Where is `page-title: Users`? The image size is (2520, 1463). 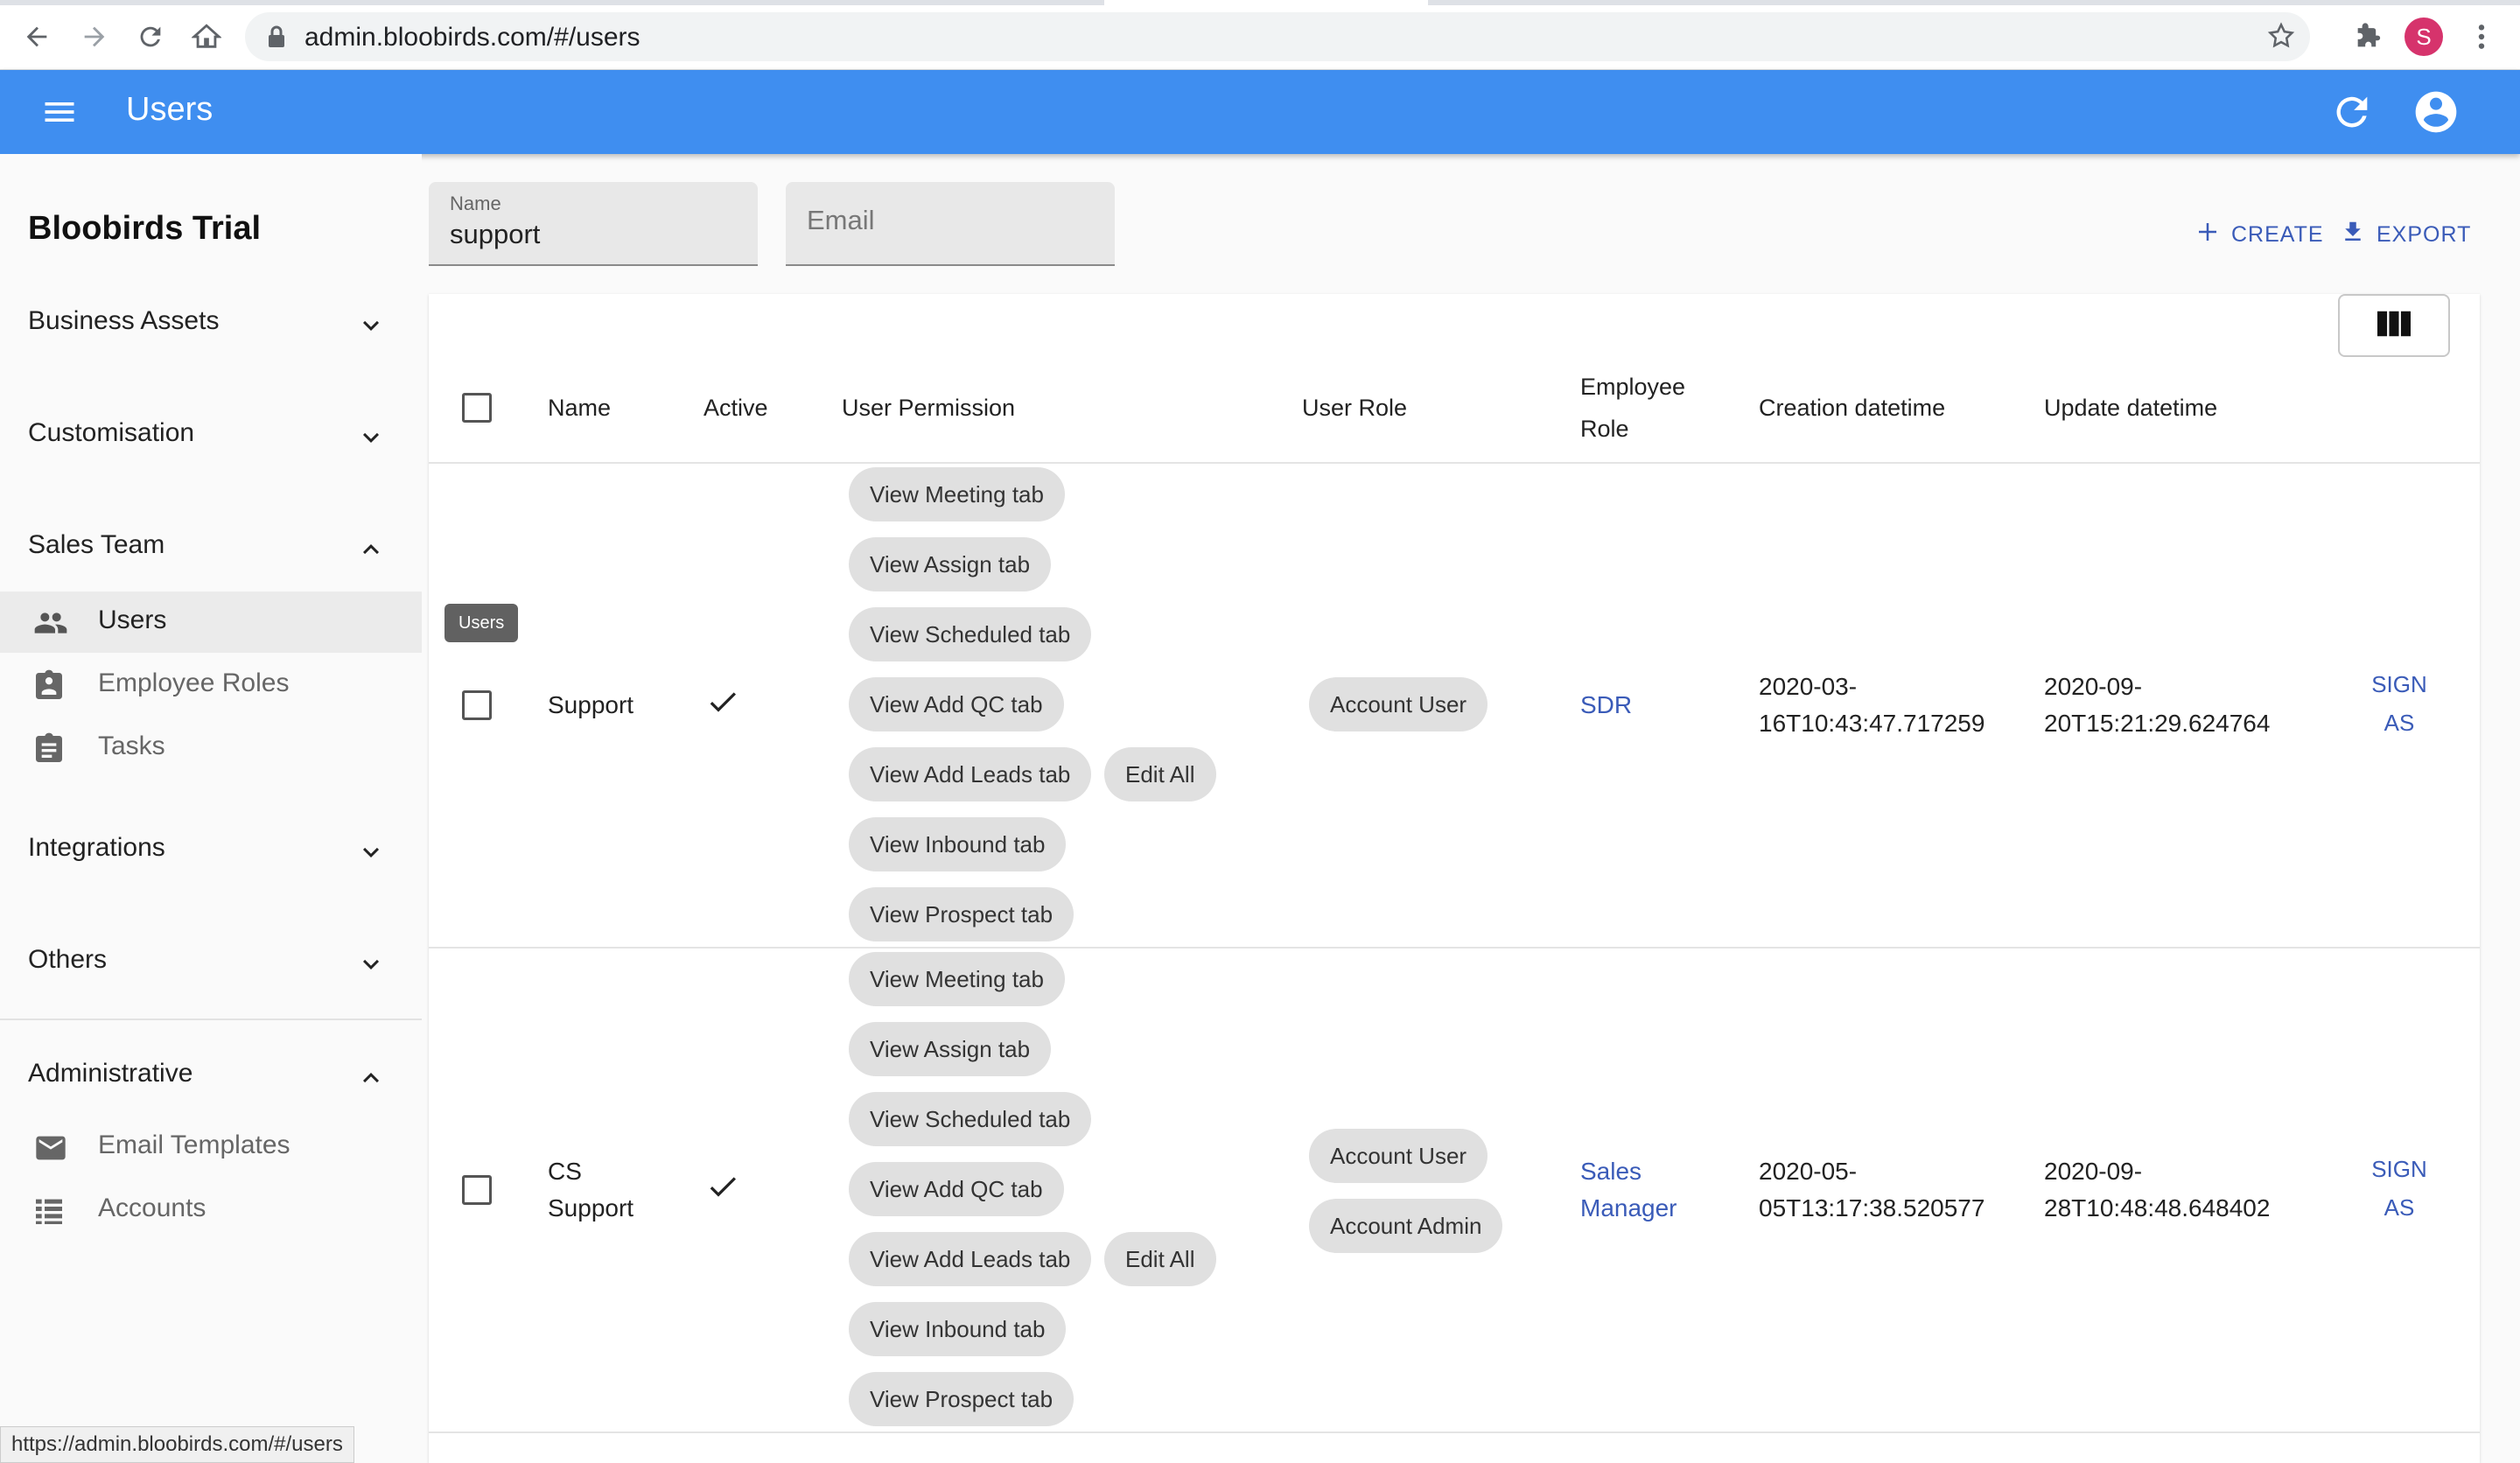 page-title: Users is located at coordinates (170, 109).